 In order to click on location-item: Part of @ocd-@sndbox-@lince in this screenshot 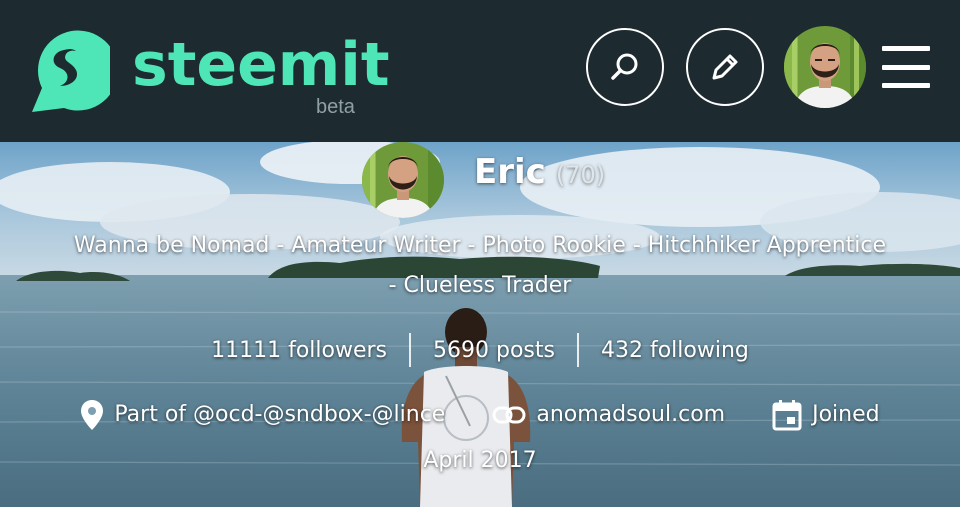, I will do `click(262, 415)`.